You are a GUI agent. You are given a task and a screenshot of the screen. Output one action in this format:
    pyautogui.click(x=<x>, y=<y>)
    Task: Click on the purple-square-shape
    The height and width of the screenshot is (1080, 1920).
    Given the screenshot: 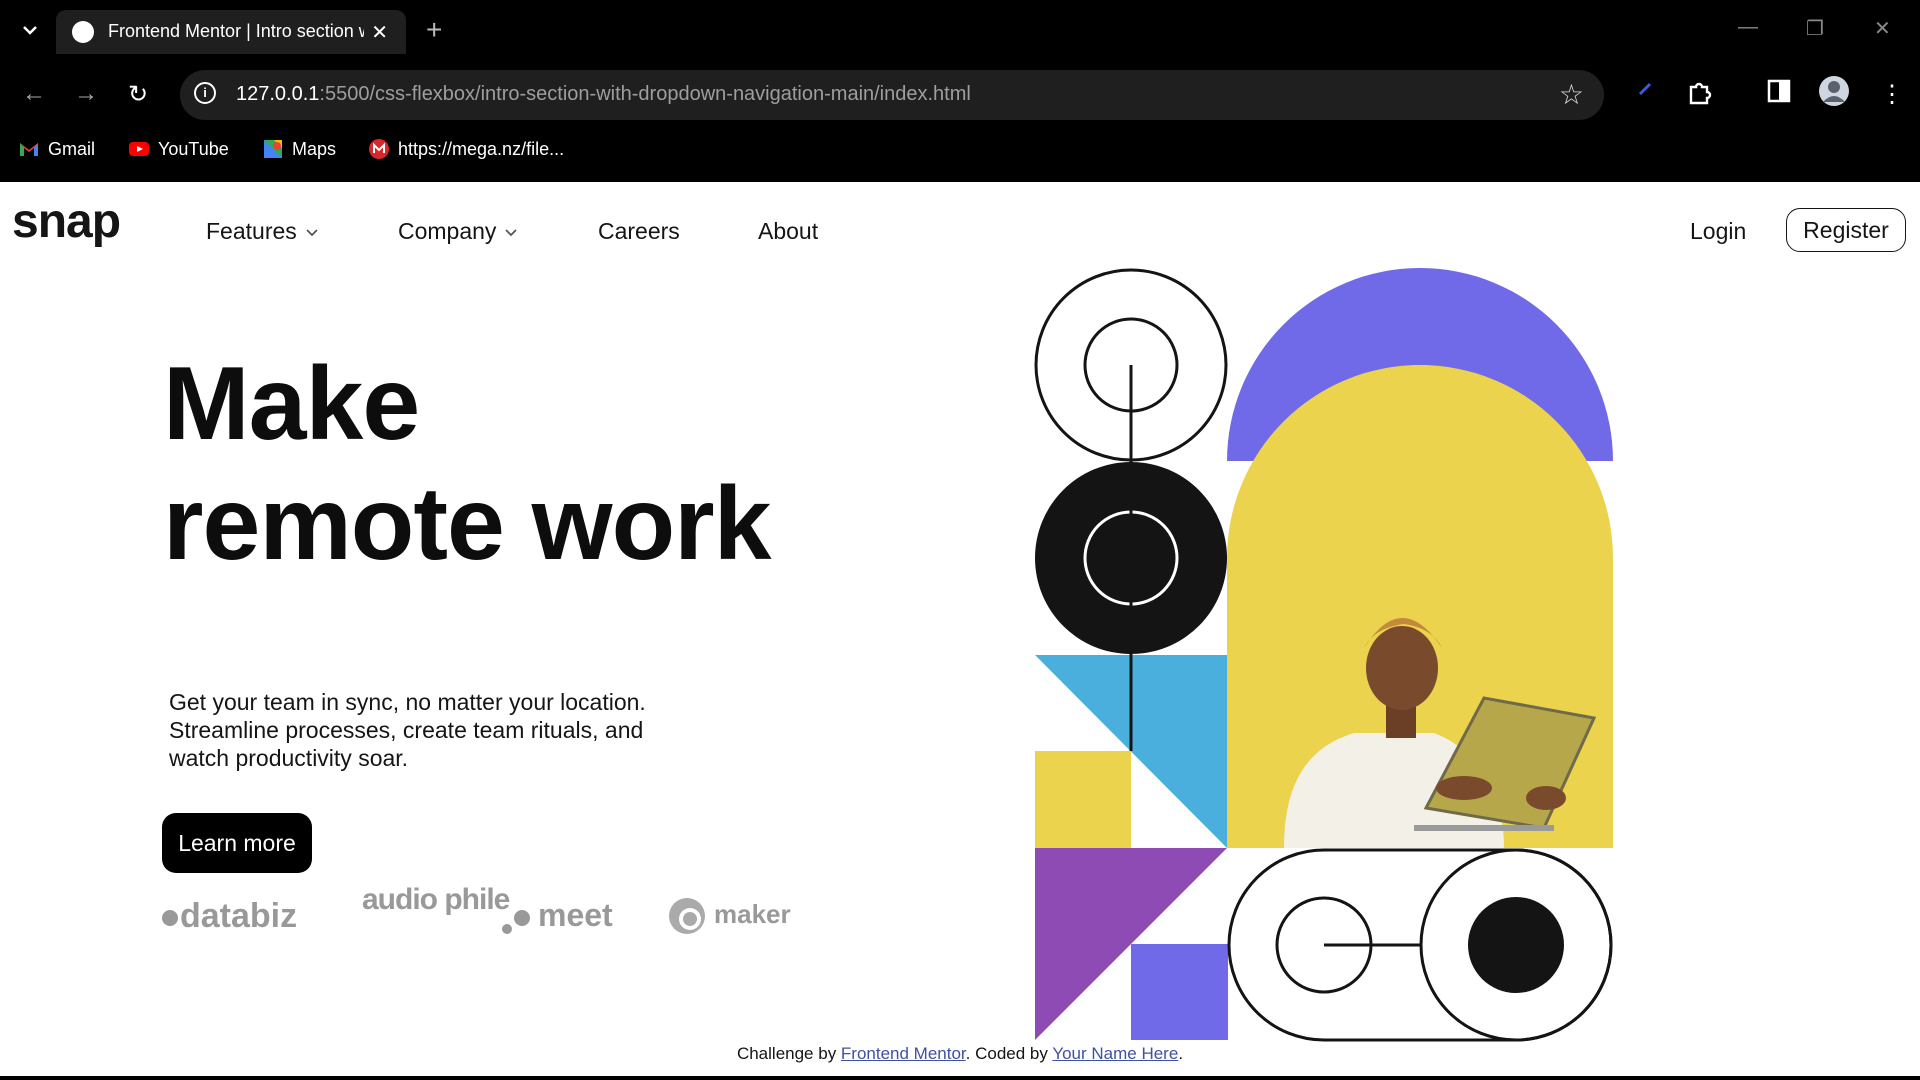 What is the action you would take?
    pyautogui.click(x=1179, y=992)
    